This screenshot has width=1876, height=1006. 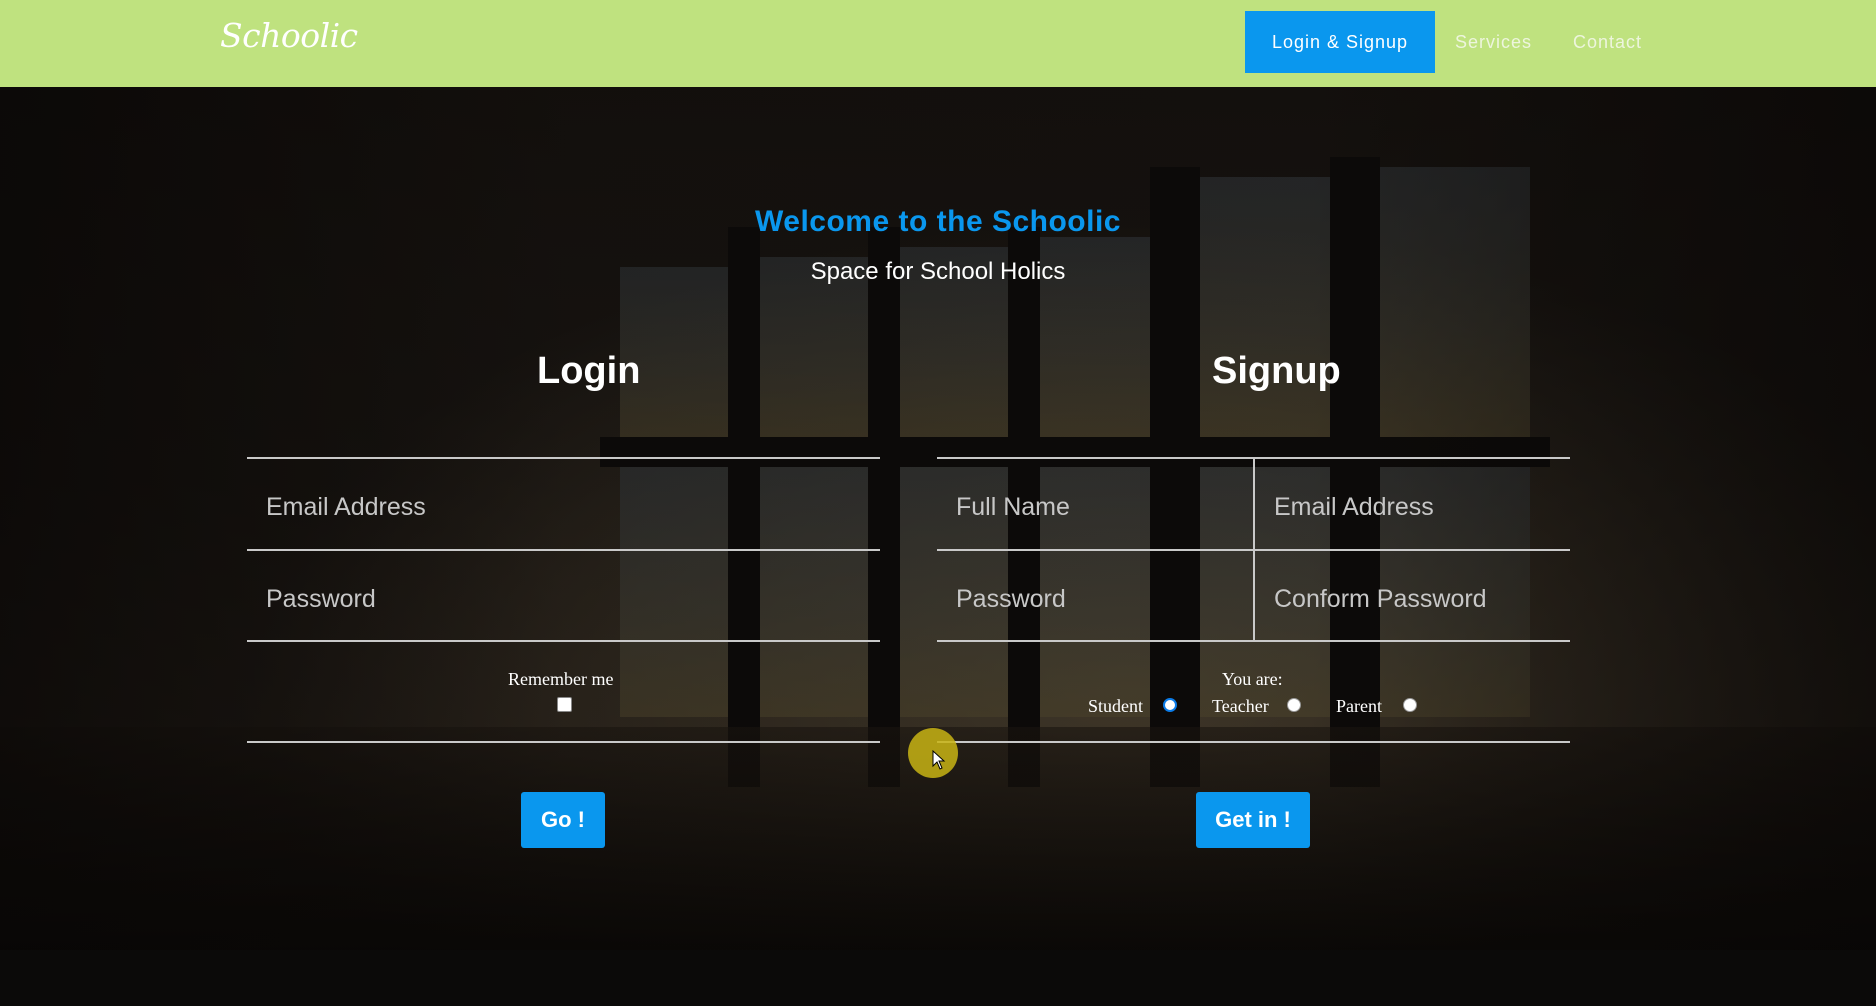 What do you see at coordinates (589, 371) in the screenshot?
I see `login-title: Login` at bounding box center [589, 371].